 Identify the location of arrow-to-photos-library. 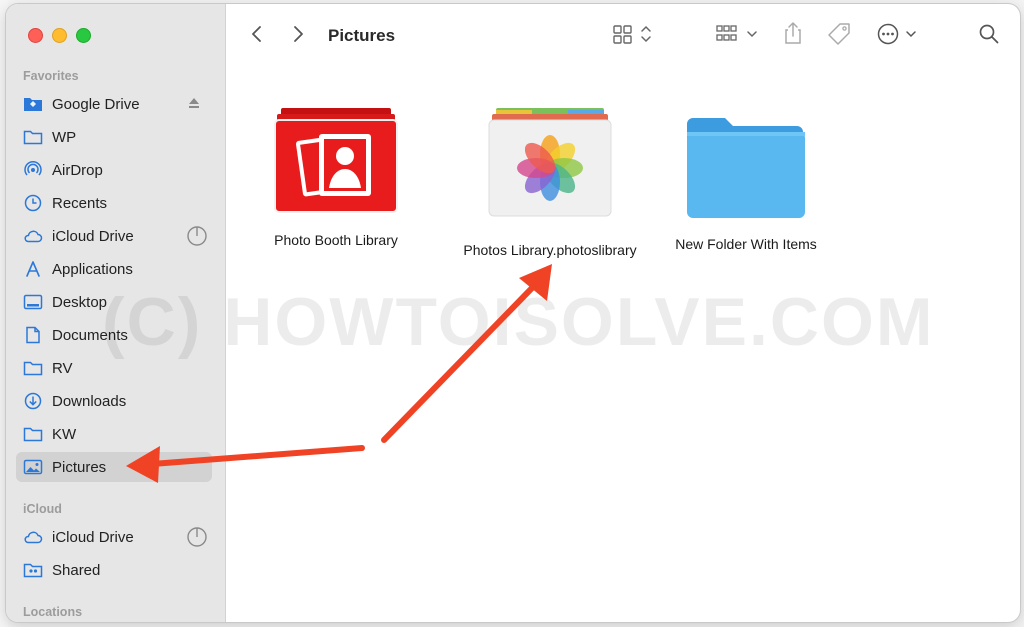
(458, 364).